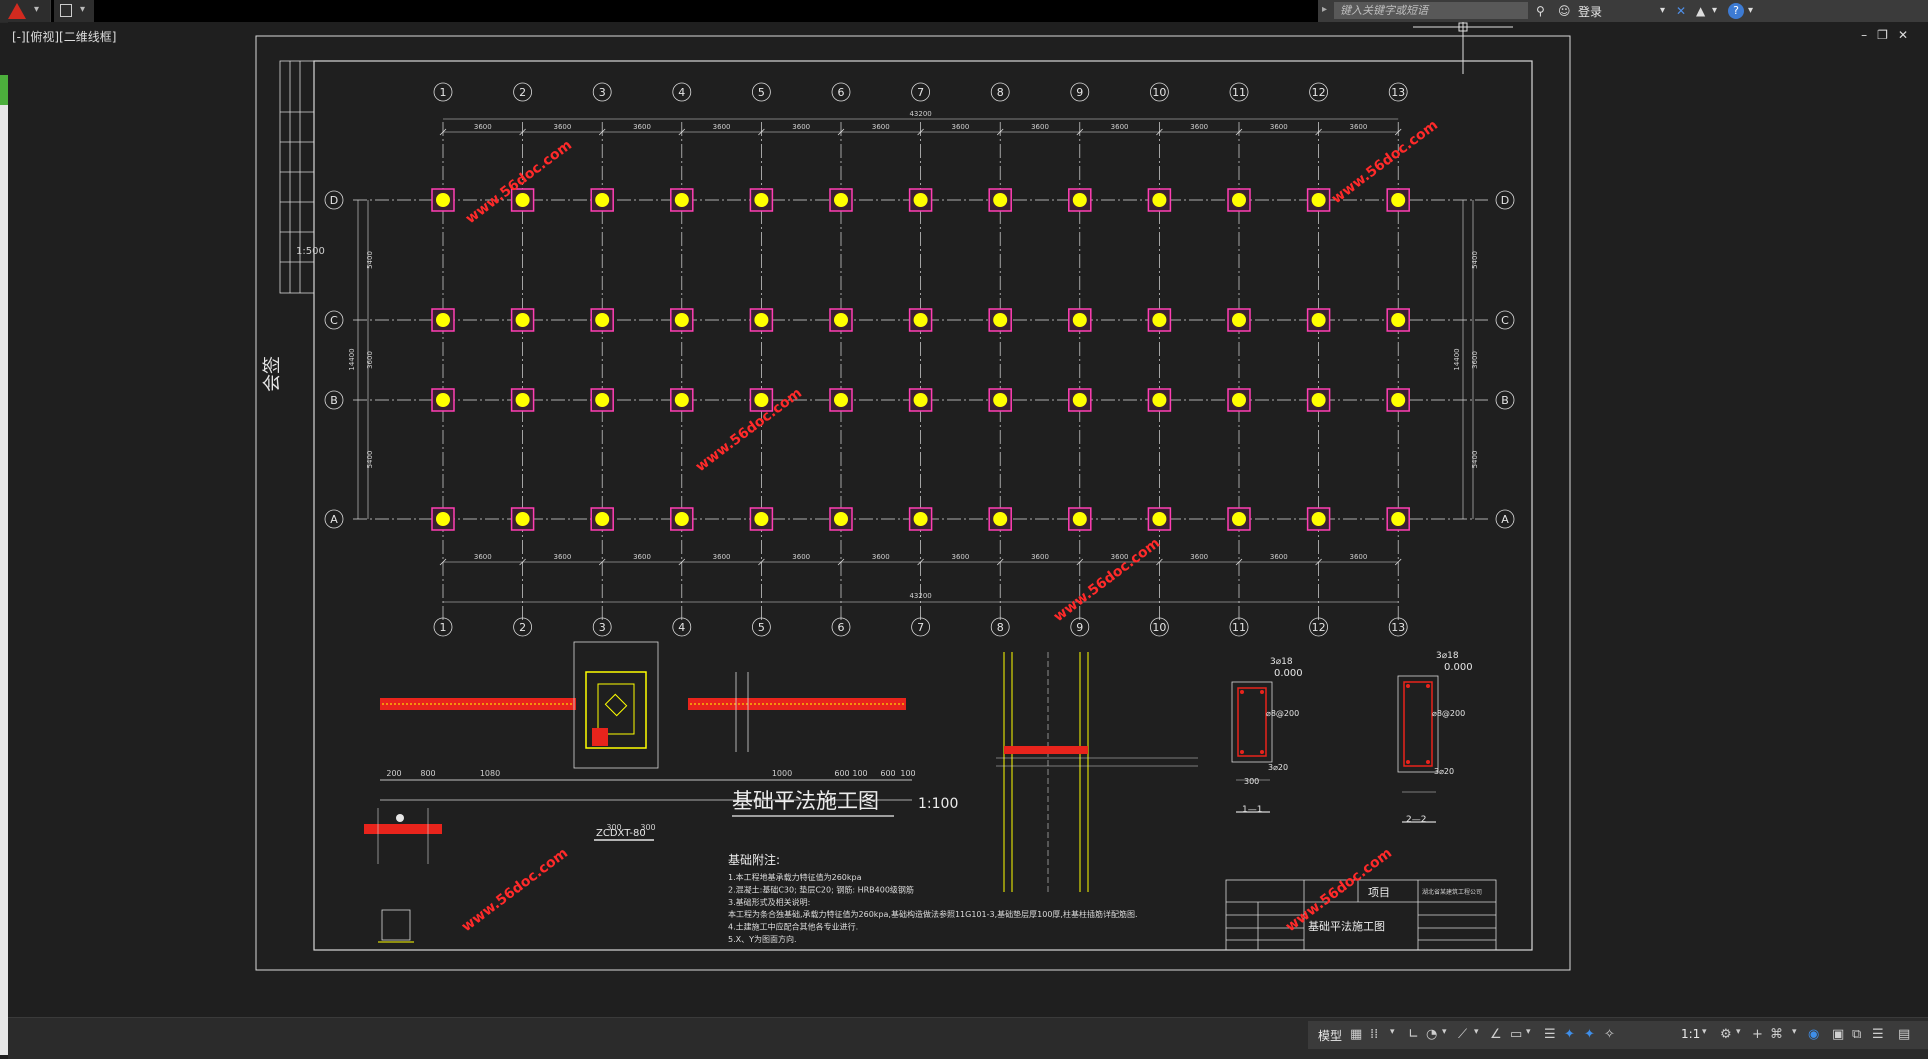 This screenshot has height=1059, width=1928. What do you see at coordinates (1690, 1034) in the screenshot?
I see `annotation-scale: 1:1` at bounding box center [1690, 1034].